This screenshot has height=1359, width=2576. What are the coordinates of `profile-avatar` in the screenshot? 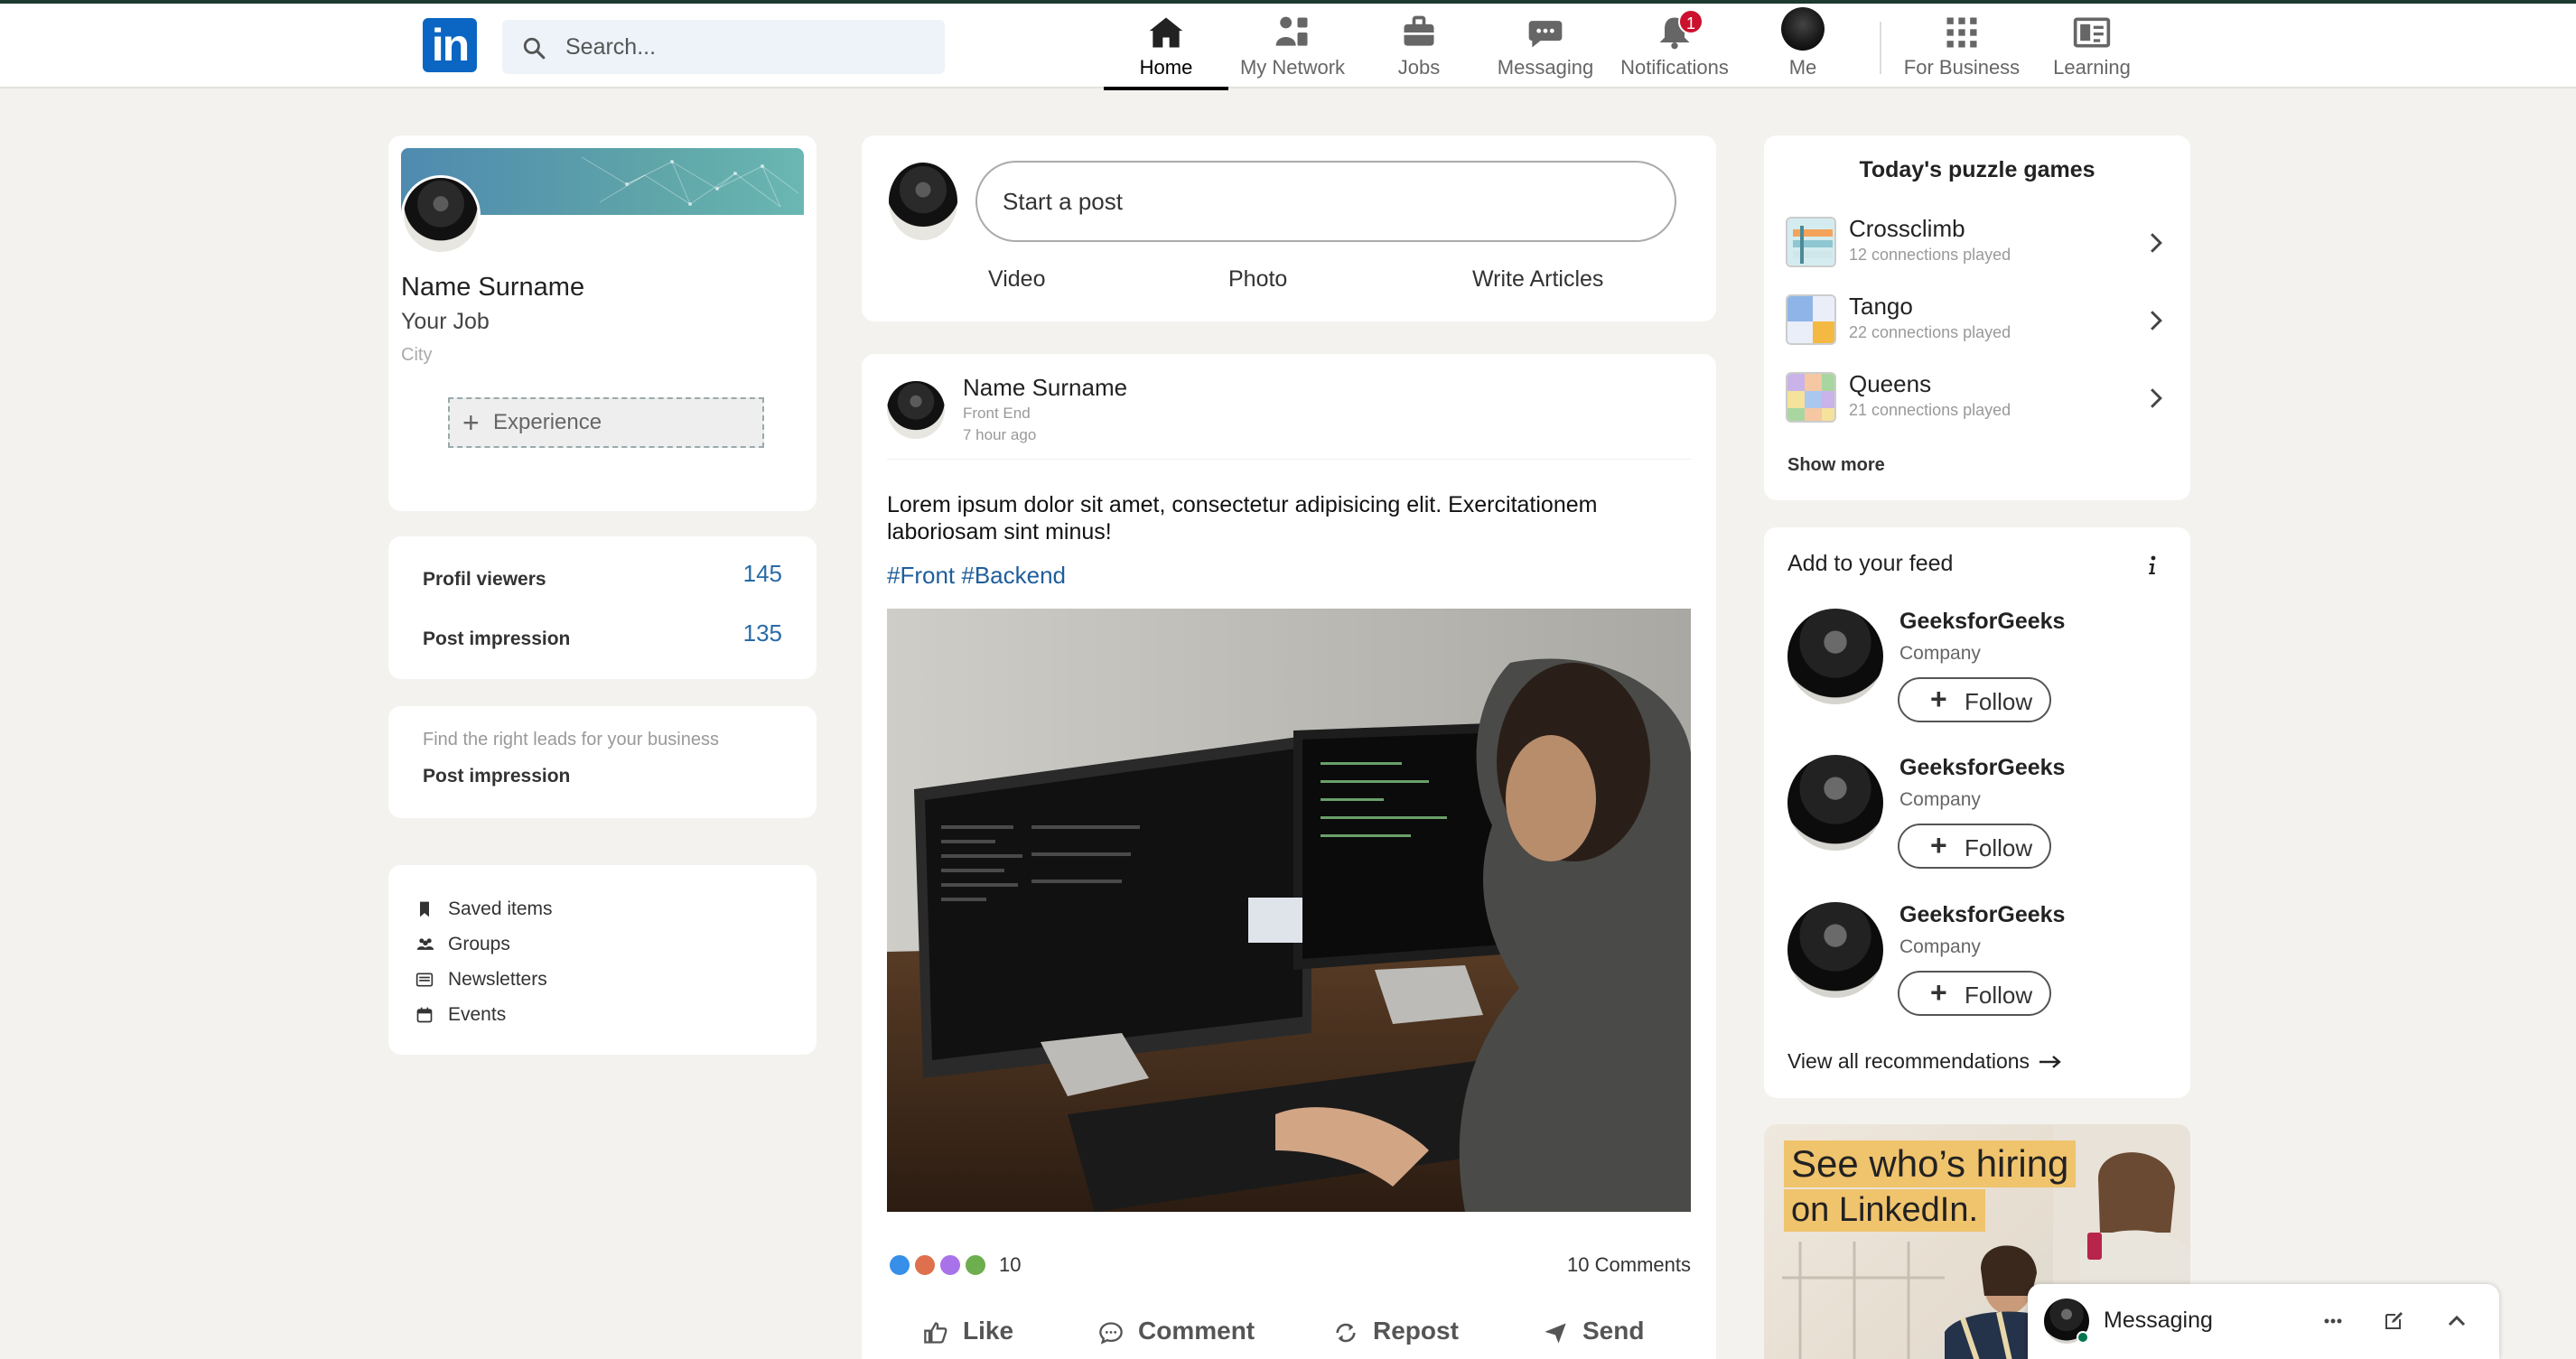 It's located at (441, 215).